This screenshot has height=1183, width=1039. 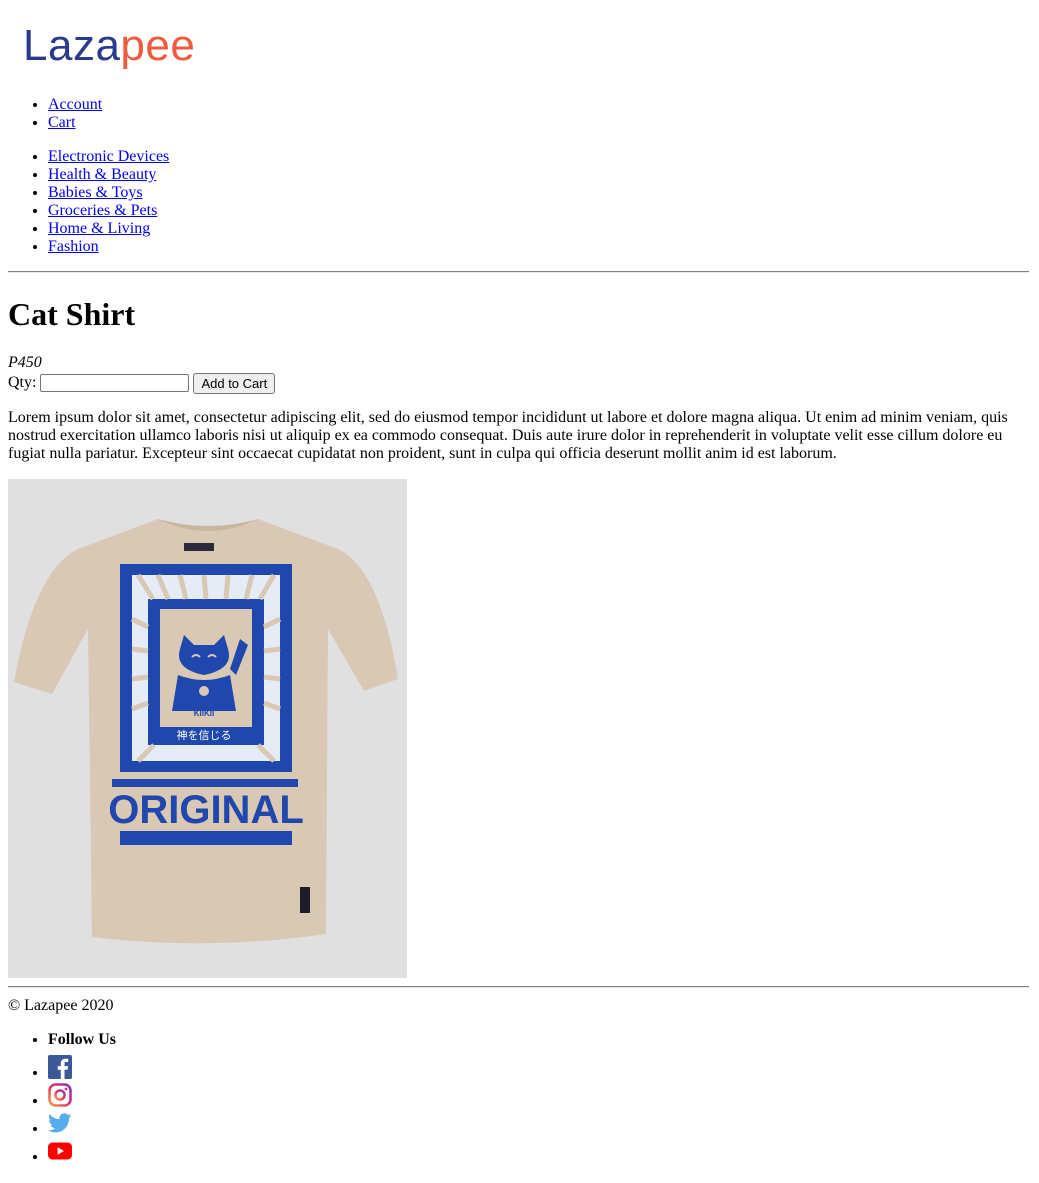 What do you see at coordinates (206, 810) in the screenshot?
I see `print-original-text: ORIGINAL` at bounding box center [206, 810].